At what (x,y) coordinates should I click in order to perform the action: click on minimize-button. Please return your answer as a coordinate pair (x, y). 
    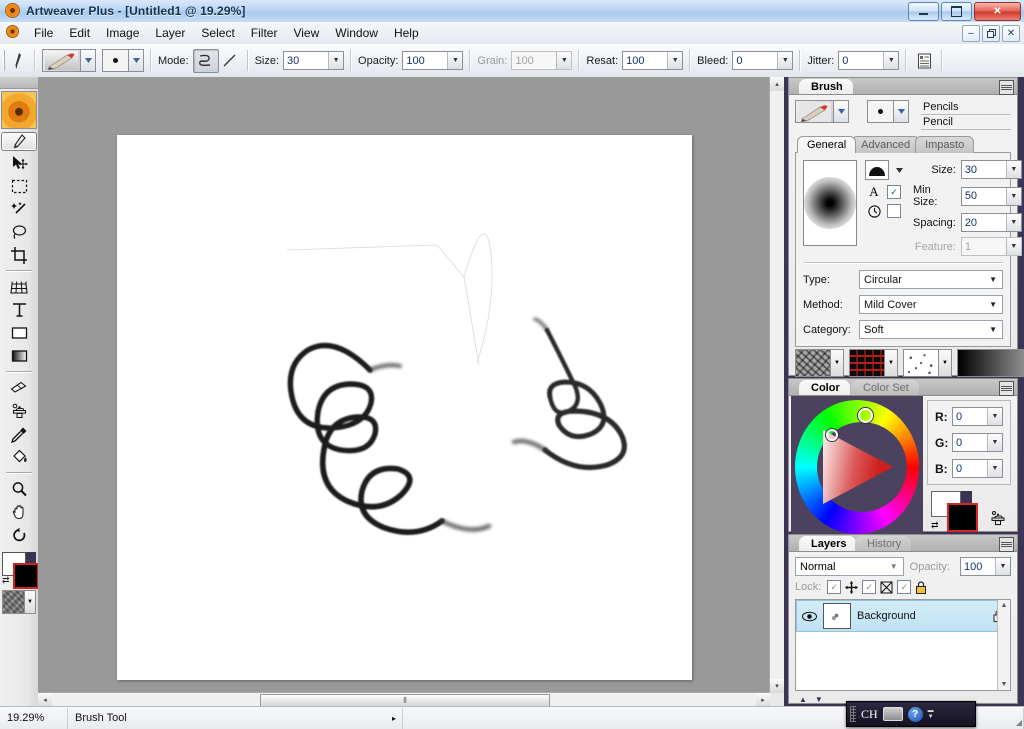
    Looking at the image, I should click on (923, 11).